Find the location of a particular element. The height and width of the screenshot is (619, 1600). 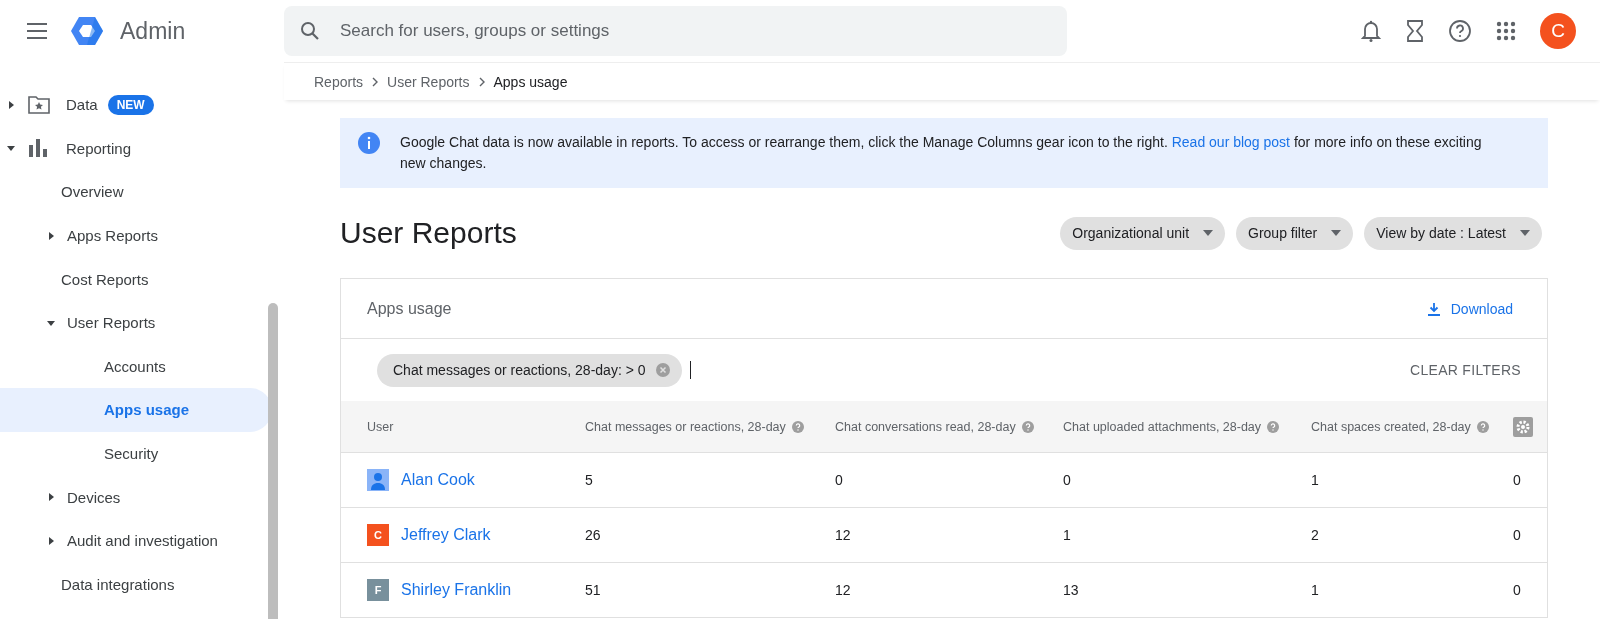

column-header: Chat spaces created, 28-day is located at coordinates (1412, 427).